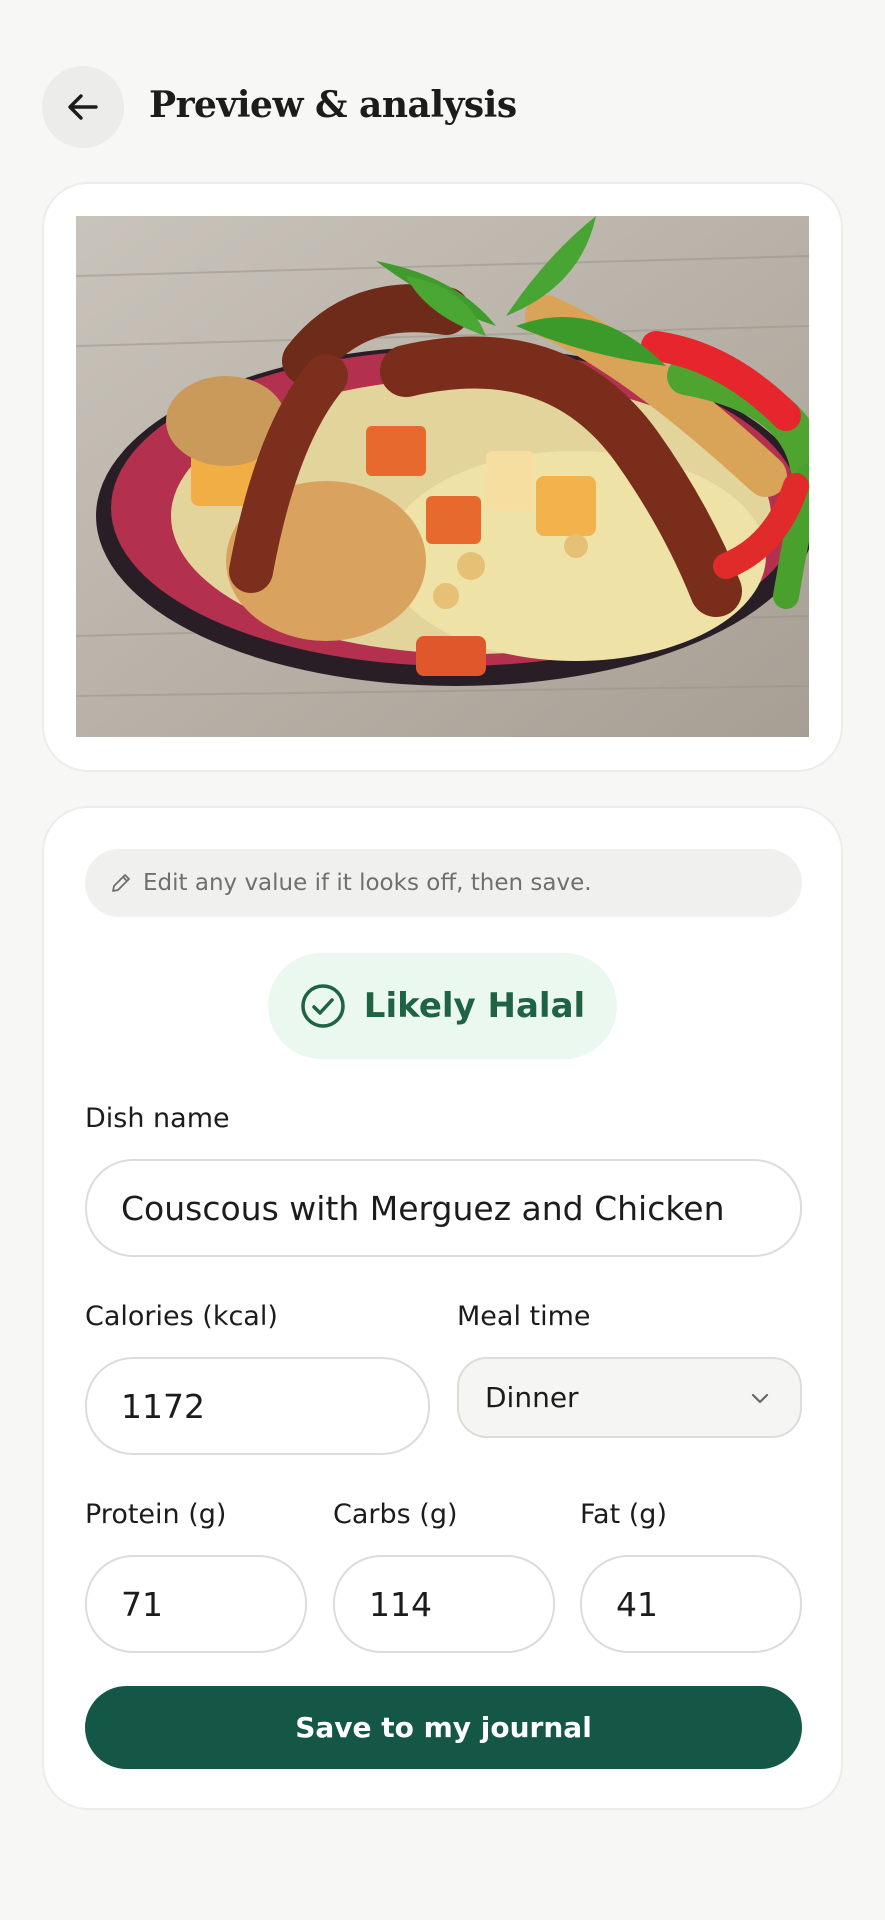 The width and height of the screenshot is (885, 1920). I want to click on meal-time-select: Dinner, so click(629, 1397).